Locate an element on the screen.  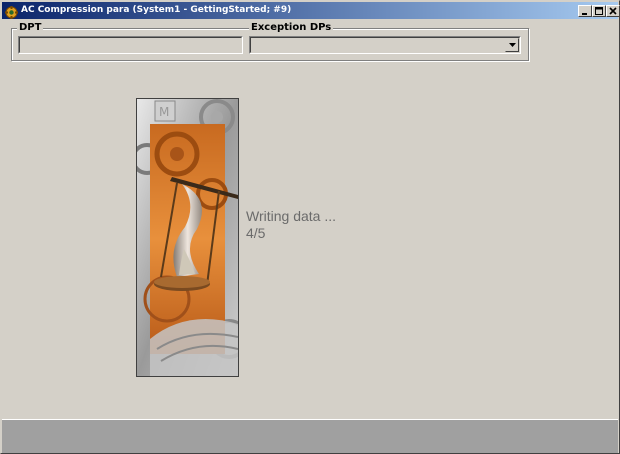
dpt-field is located at coordinates (130, 45).